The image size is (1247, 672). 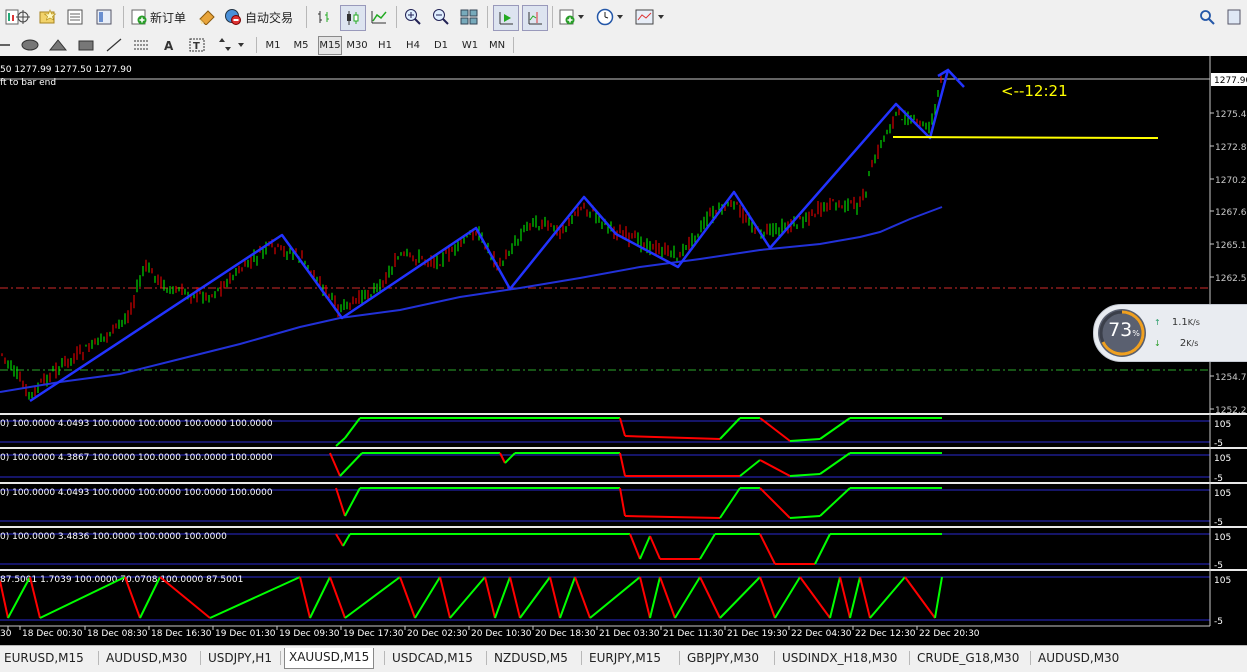 What do you see at coordinates (245, 634) in the screenshot?
I see `time-tick-label: 19 Dec 01:30` at bounding box center [245, 634].